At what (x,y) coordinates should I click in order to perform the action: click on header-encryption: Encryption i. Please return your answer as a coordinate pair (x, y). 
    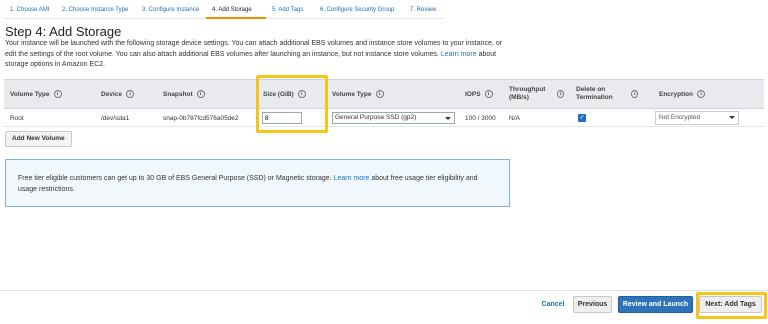
    Looking at the image, I should click on (682, 94).